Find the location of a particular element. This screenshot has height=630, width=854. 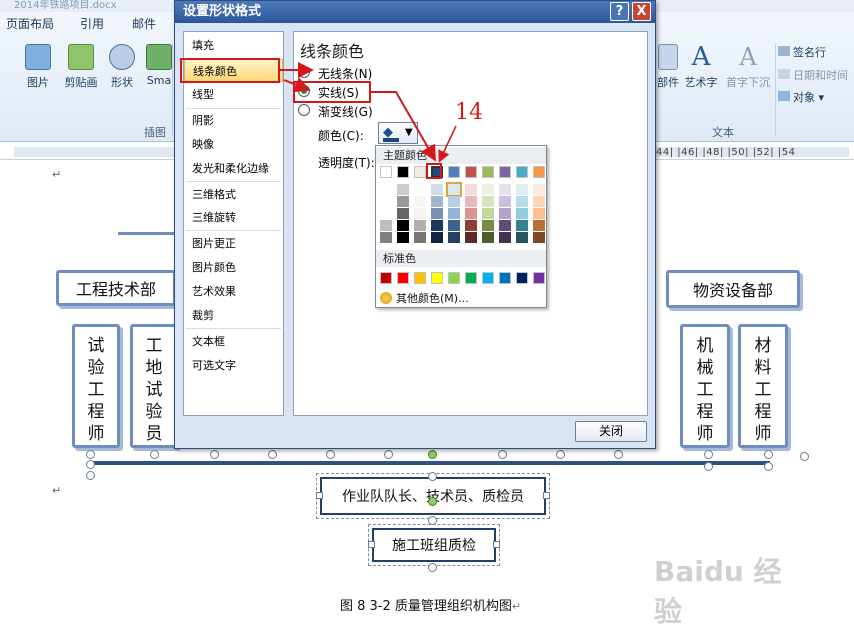

annotation-arrows is located at coordinates (368, 112).